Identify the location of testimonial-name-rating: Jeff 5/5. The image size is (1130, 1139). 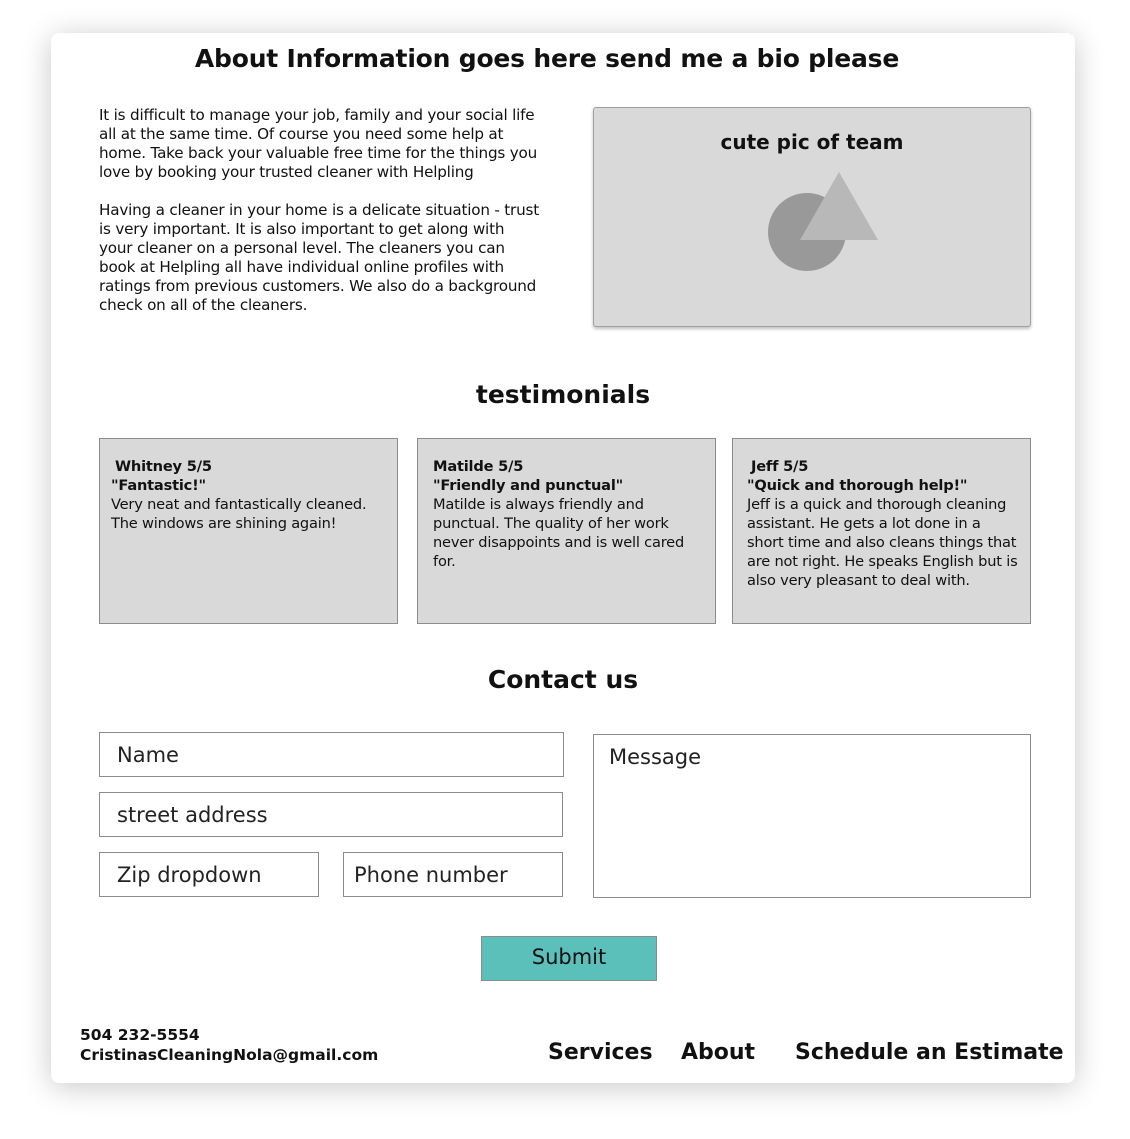
(780, 466).